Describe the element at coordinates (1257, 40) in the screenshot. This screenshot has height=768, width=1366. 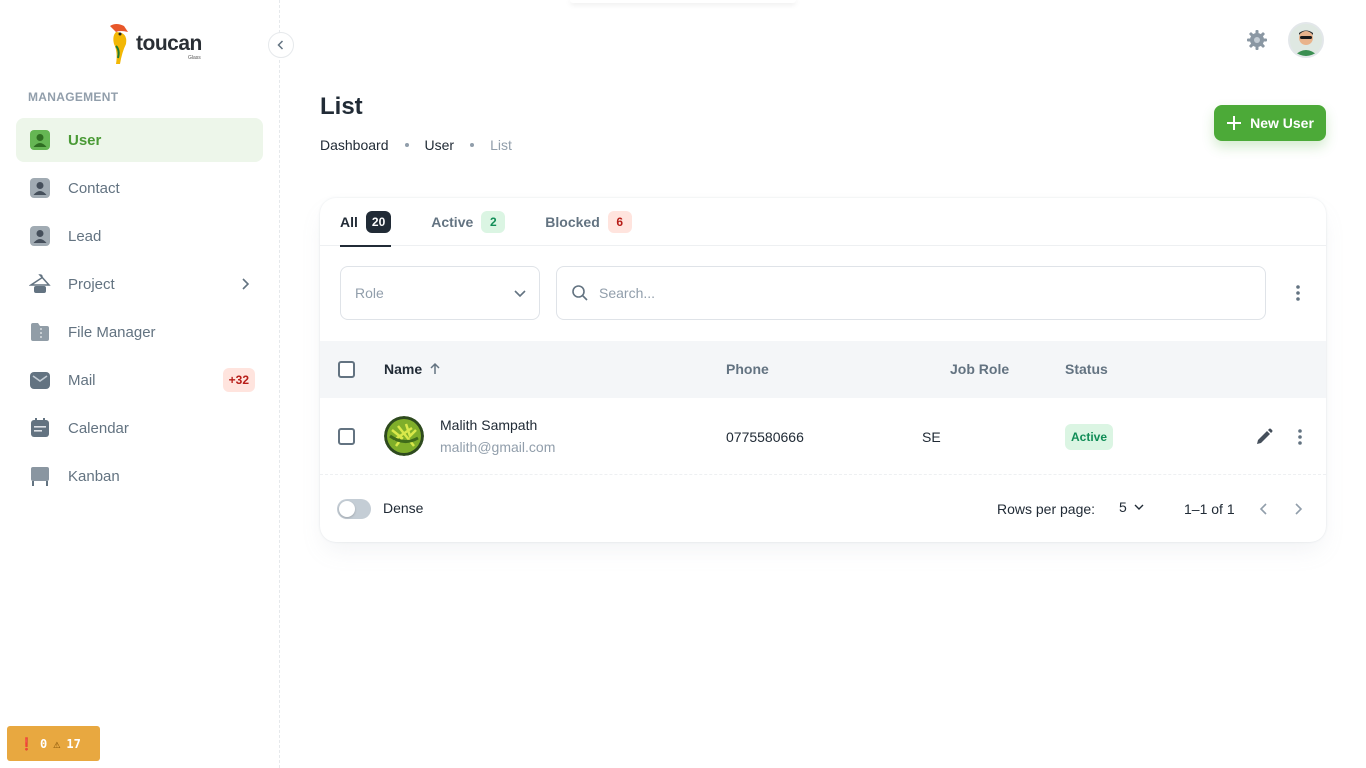
I see `gear-icon` at that location.